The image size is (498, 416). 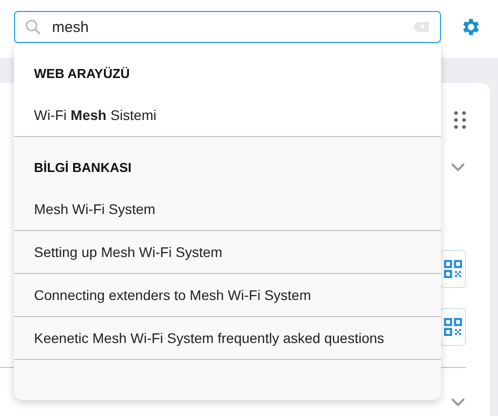 What do you see at coordinates (460, 120) in the screenshot?
I see `drag-handle-icon` at bounding box center [460, 120].